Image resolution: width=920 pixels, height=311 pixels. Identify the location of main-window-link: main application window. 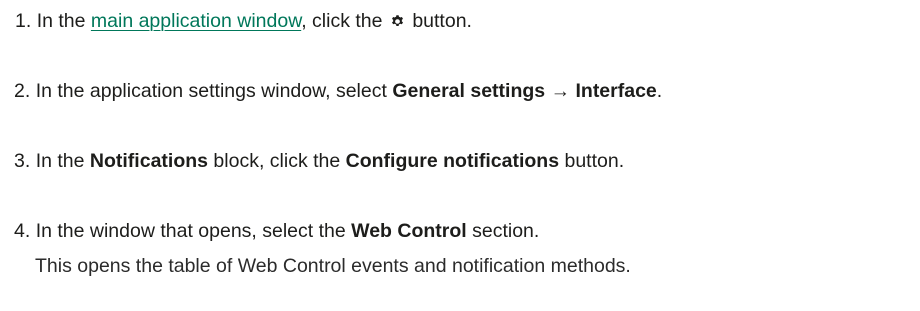
(196, 21).